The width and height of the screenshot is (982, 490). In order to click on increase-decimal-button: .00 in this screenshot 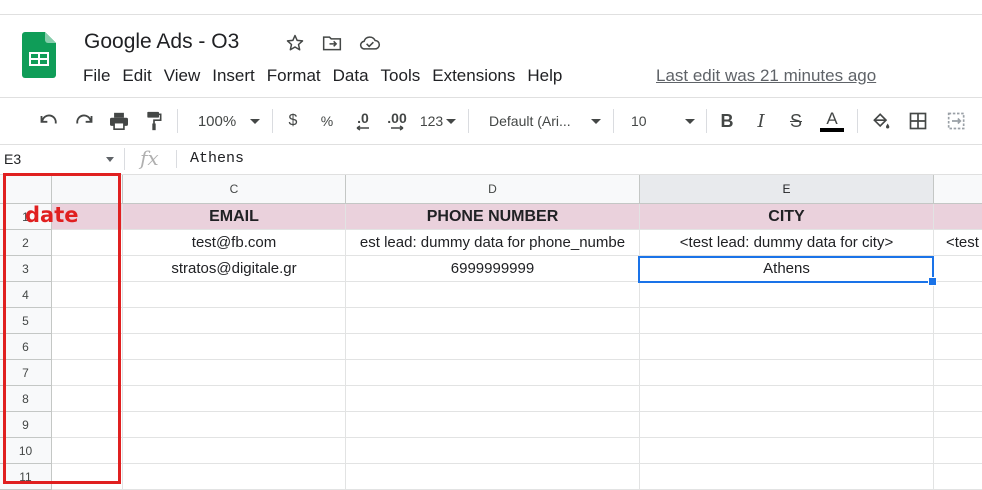, I will do `click(397, 121)`.